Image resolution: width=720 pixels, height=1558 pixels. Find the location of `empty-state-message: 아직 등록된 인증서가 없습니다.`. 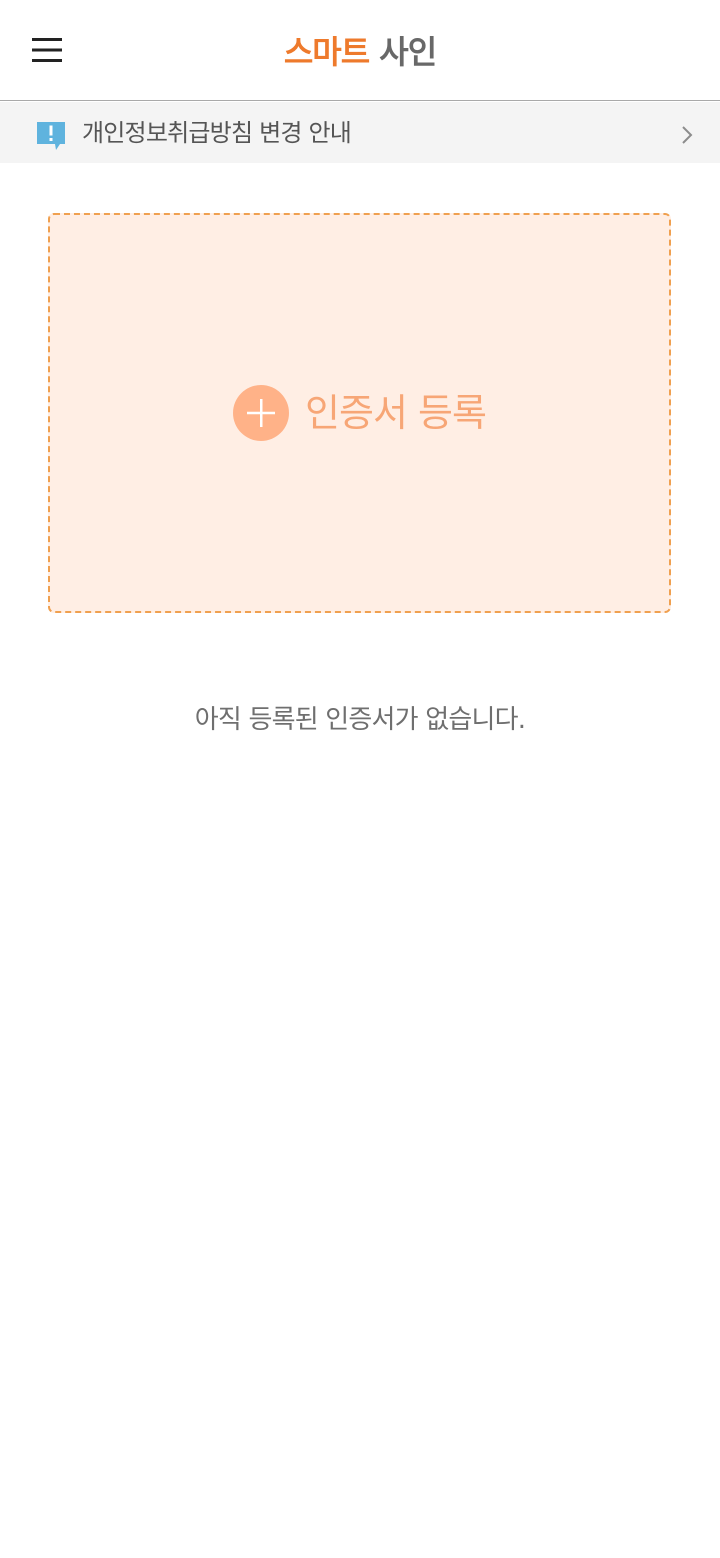

empty-state-message: 아직 등록된 인증서가 없습니다. is located at coordinates (360, 720).